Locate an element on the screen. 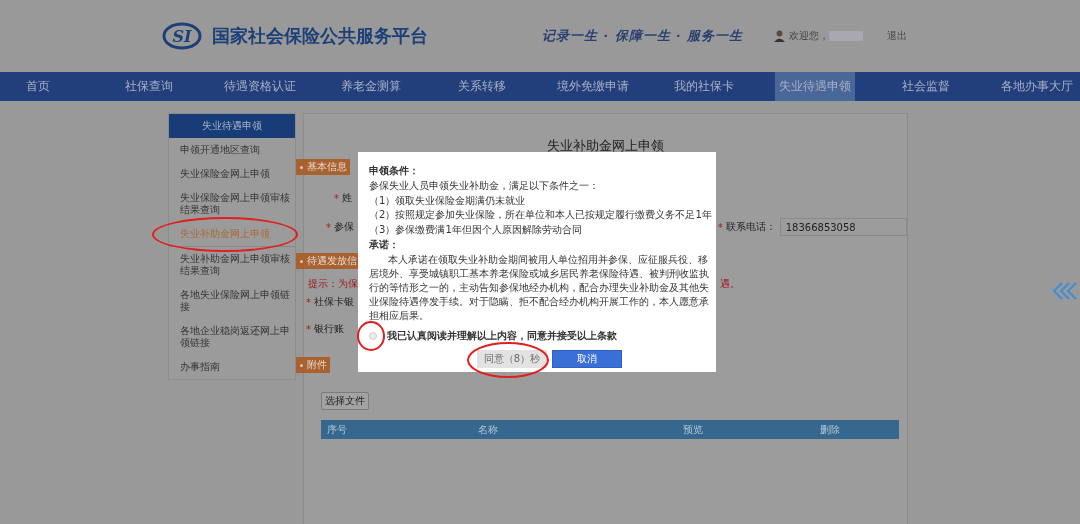 The image size is (1080, 524). condition-number: （2） is located at coordinates (382, 215).